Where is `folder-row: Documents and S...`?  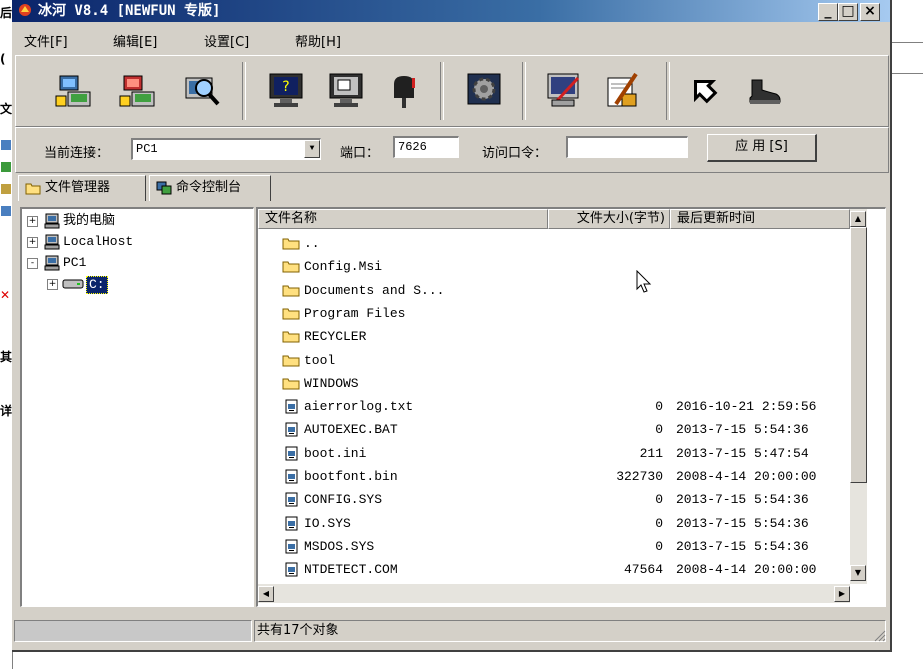 folder-row: Documents and S... is located at coordinates (553, 290).